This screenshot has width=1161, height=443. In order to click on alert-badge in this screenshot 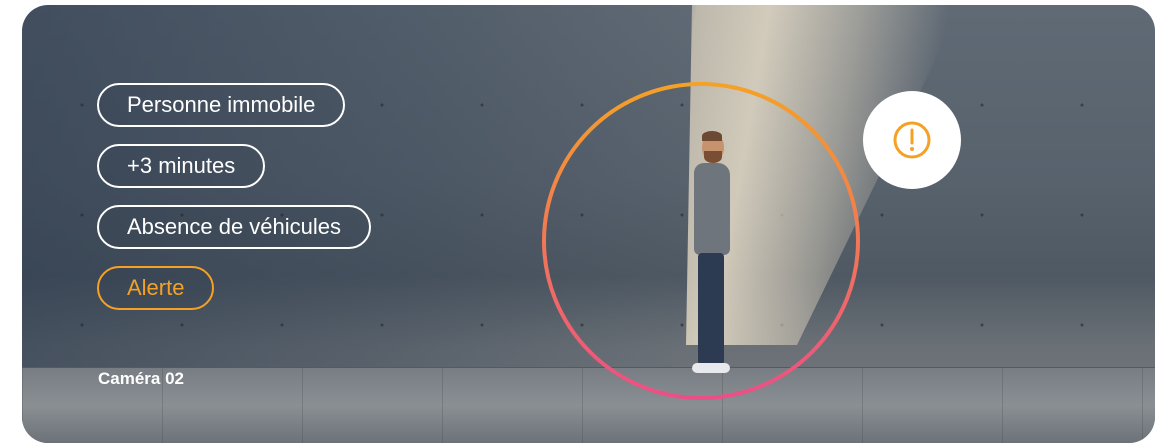, I will do `click(912, 140)`.